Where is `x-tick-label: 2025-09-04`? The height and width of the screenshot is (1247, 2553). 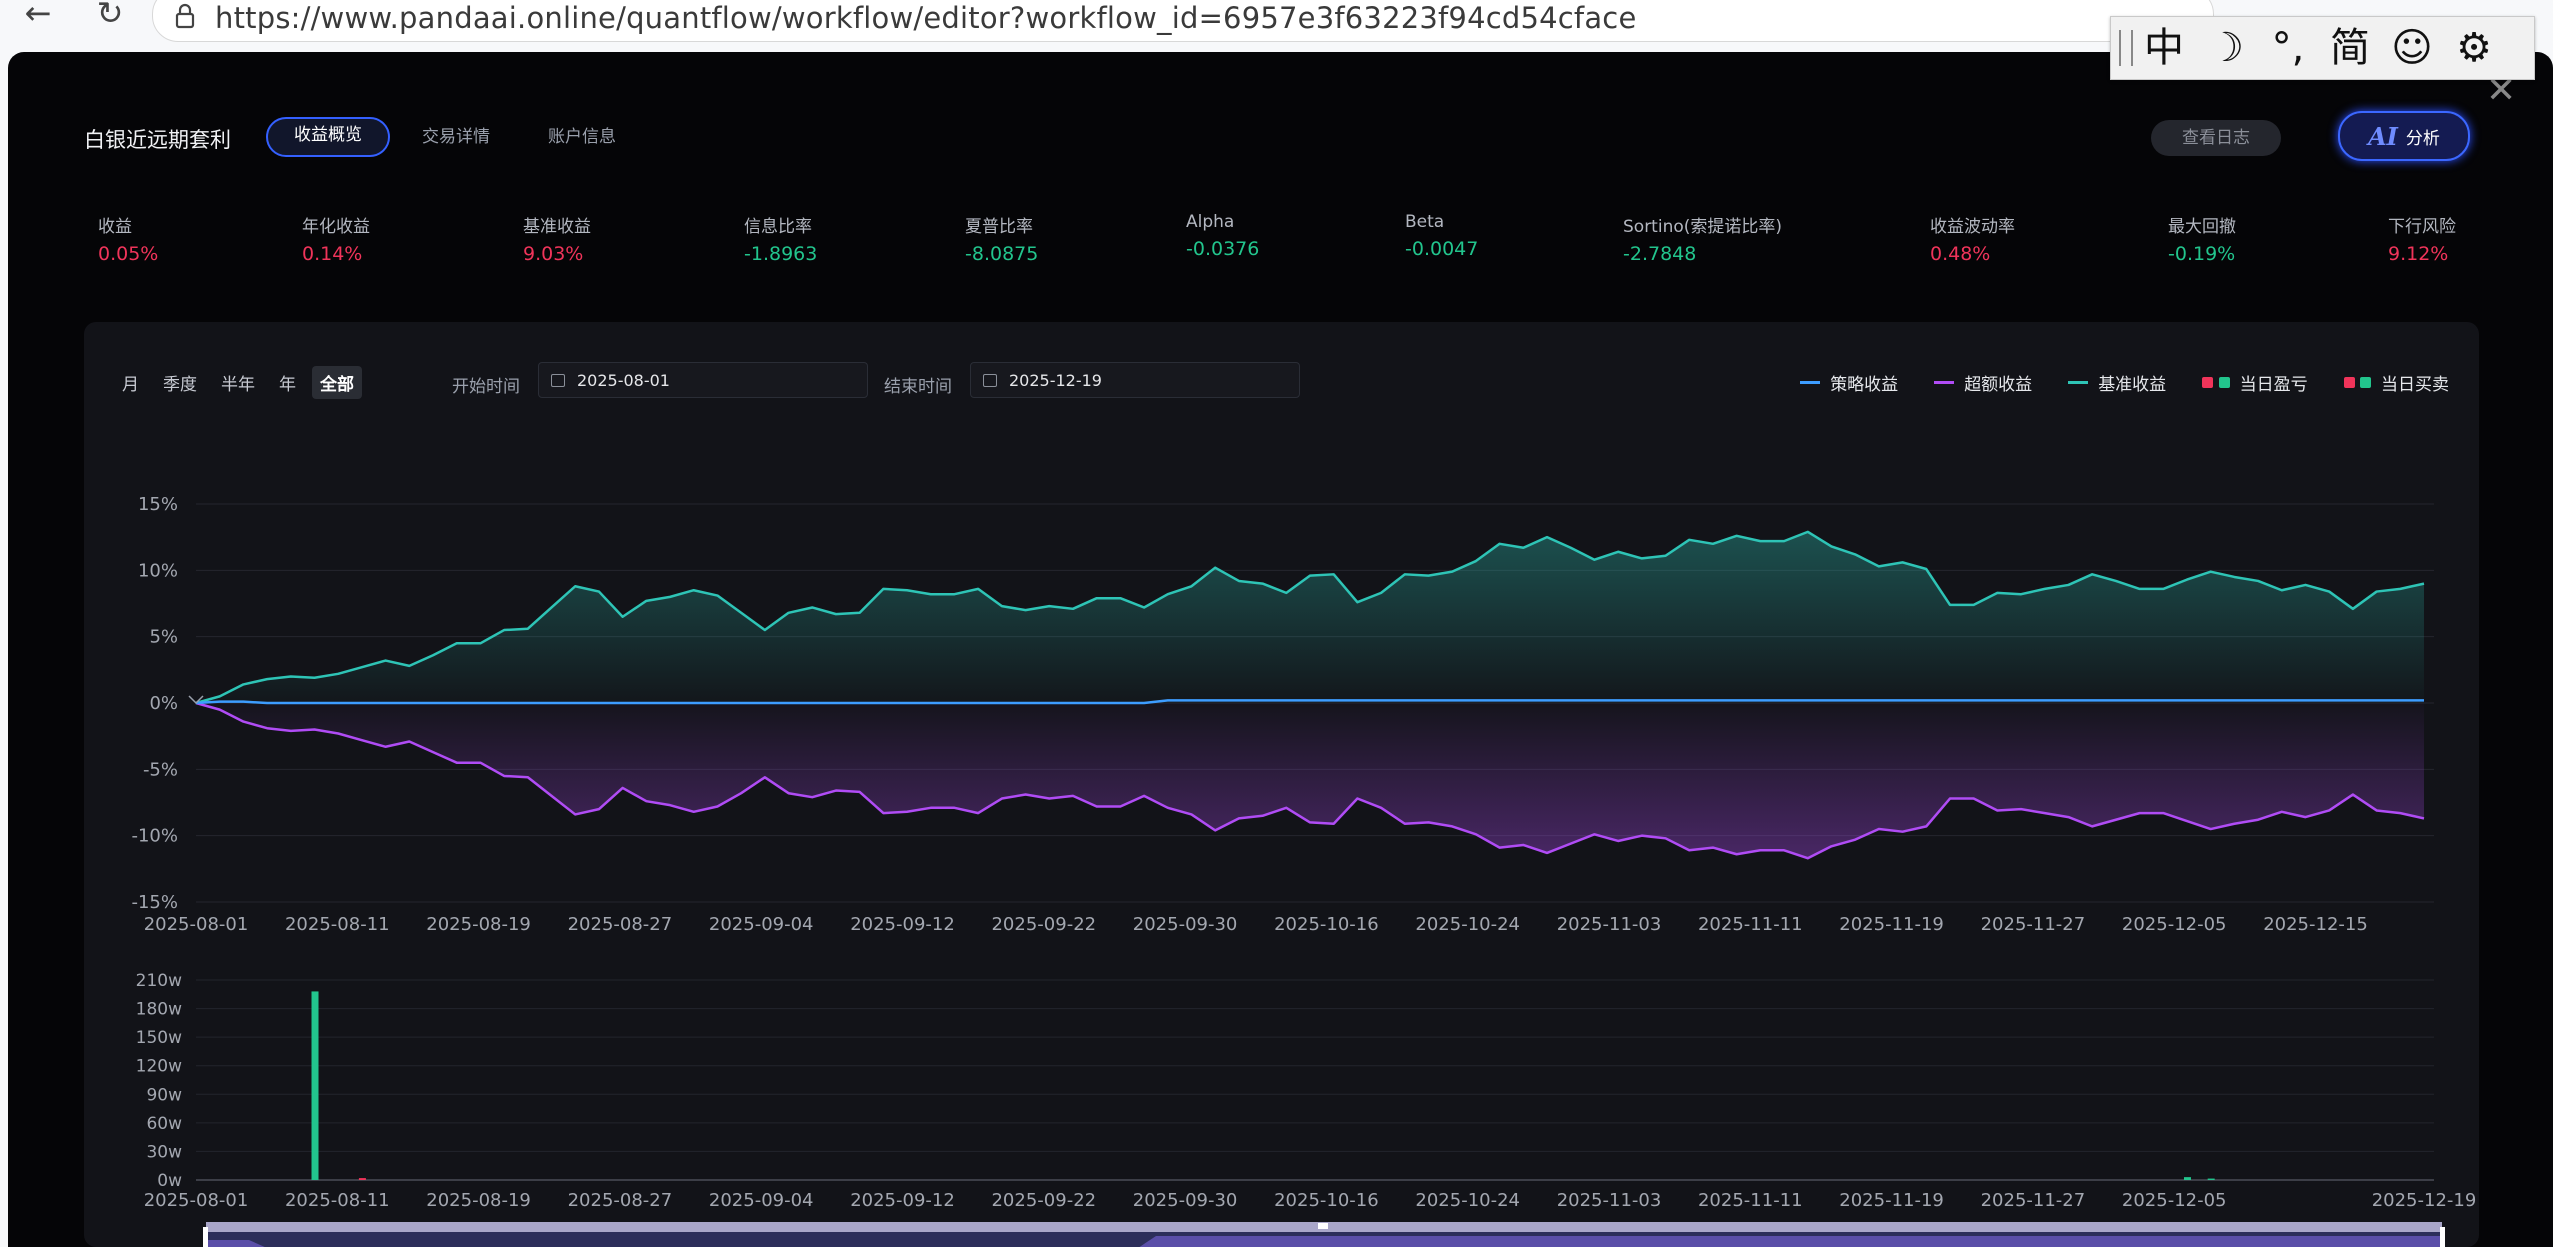
x-tick-label: 2025-09-04 is located at coordinates (761, 924).